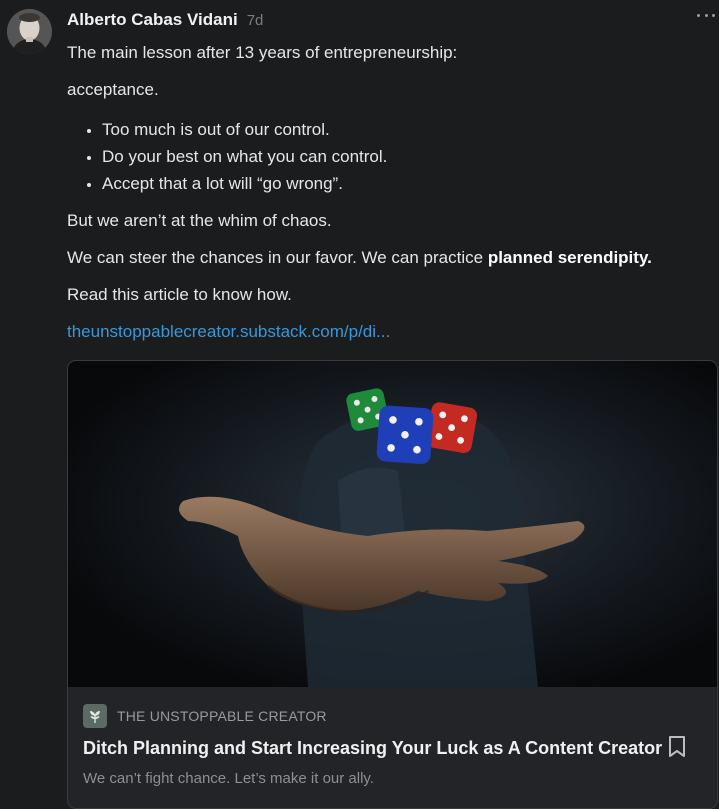  What do you see at coordinates (222, 716) in the screenshot?
I see `publication-name: THE UNSTOPPABLE CREATOR` at bounding box center [222, 716].